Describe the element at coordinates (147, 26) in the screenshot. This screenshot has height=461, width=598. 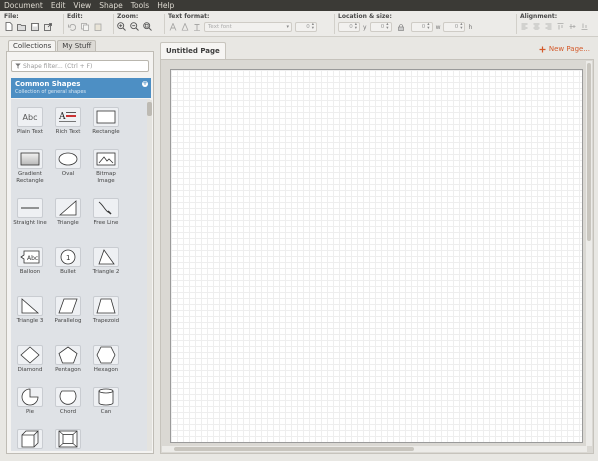
I see `zoom-fit-icon` at that location.